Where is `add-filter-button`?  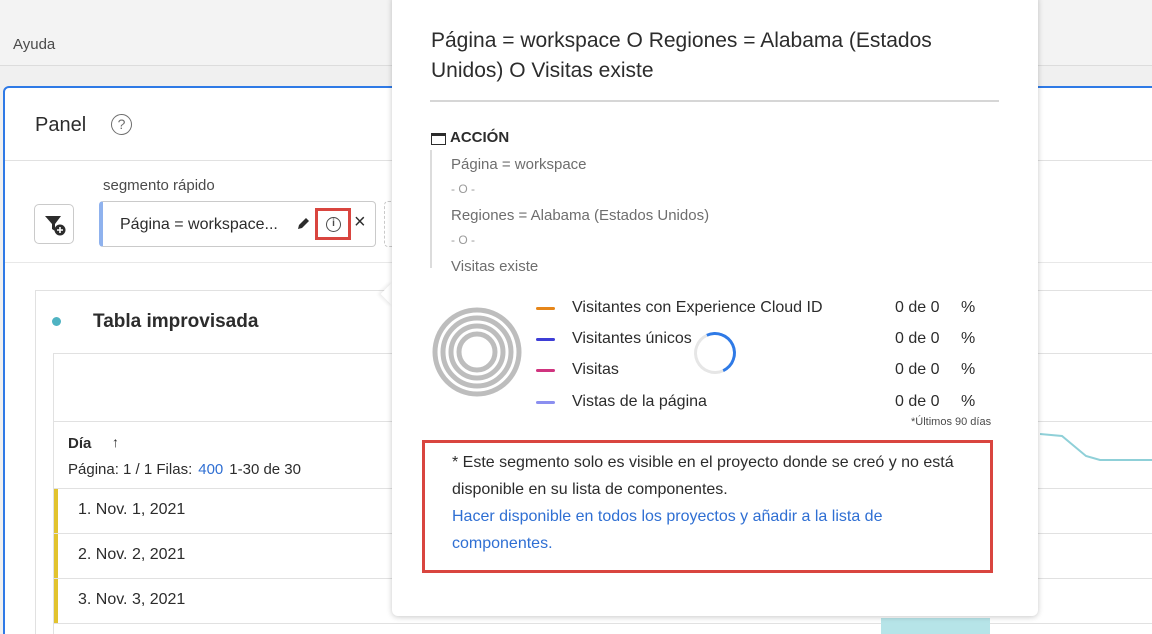
add-filter-button is located at coordinates (54, 224).